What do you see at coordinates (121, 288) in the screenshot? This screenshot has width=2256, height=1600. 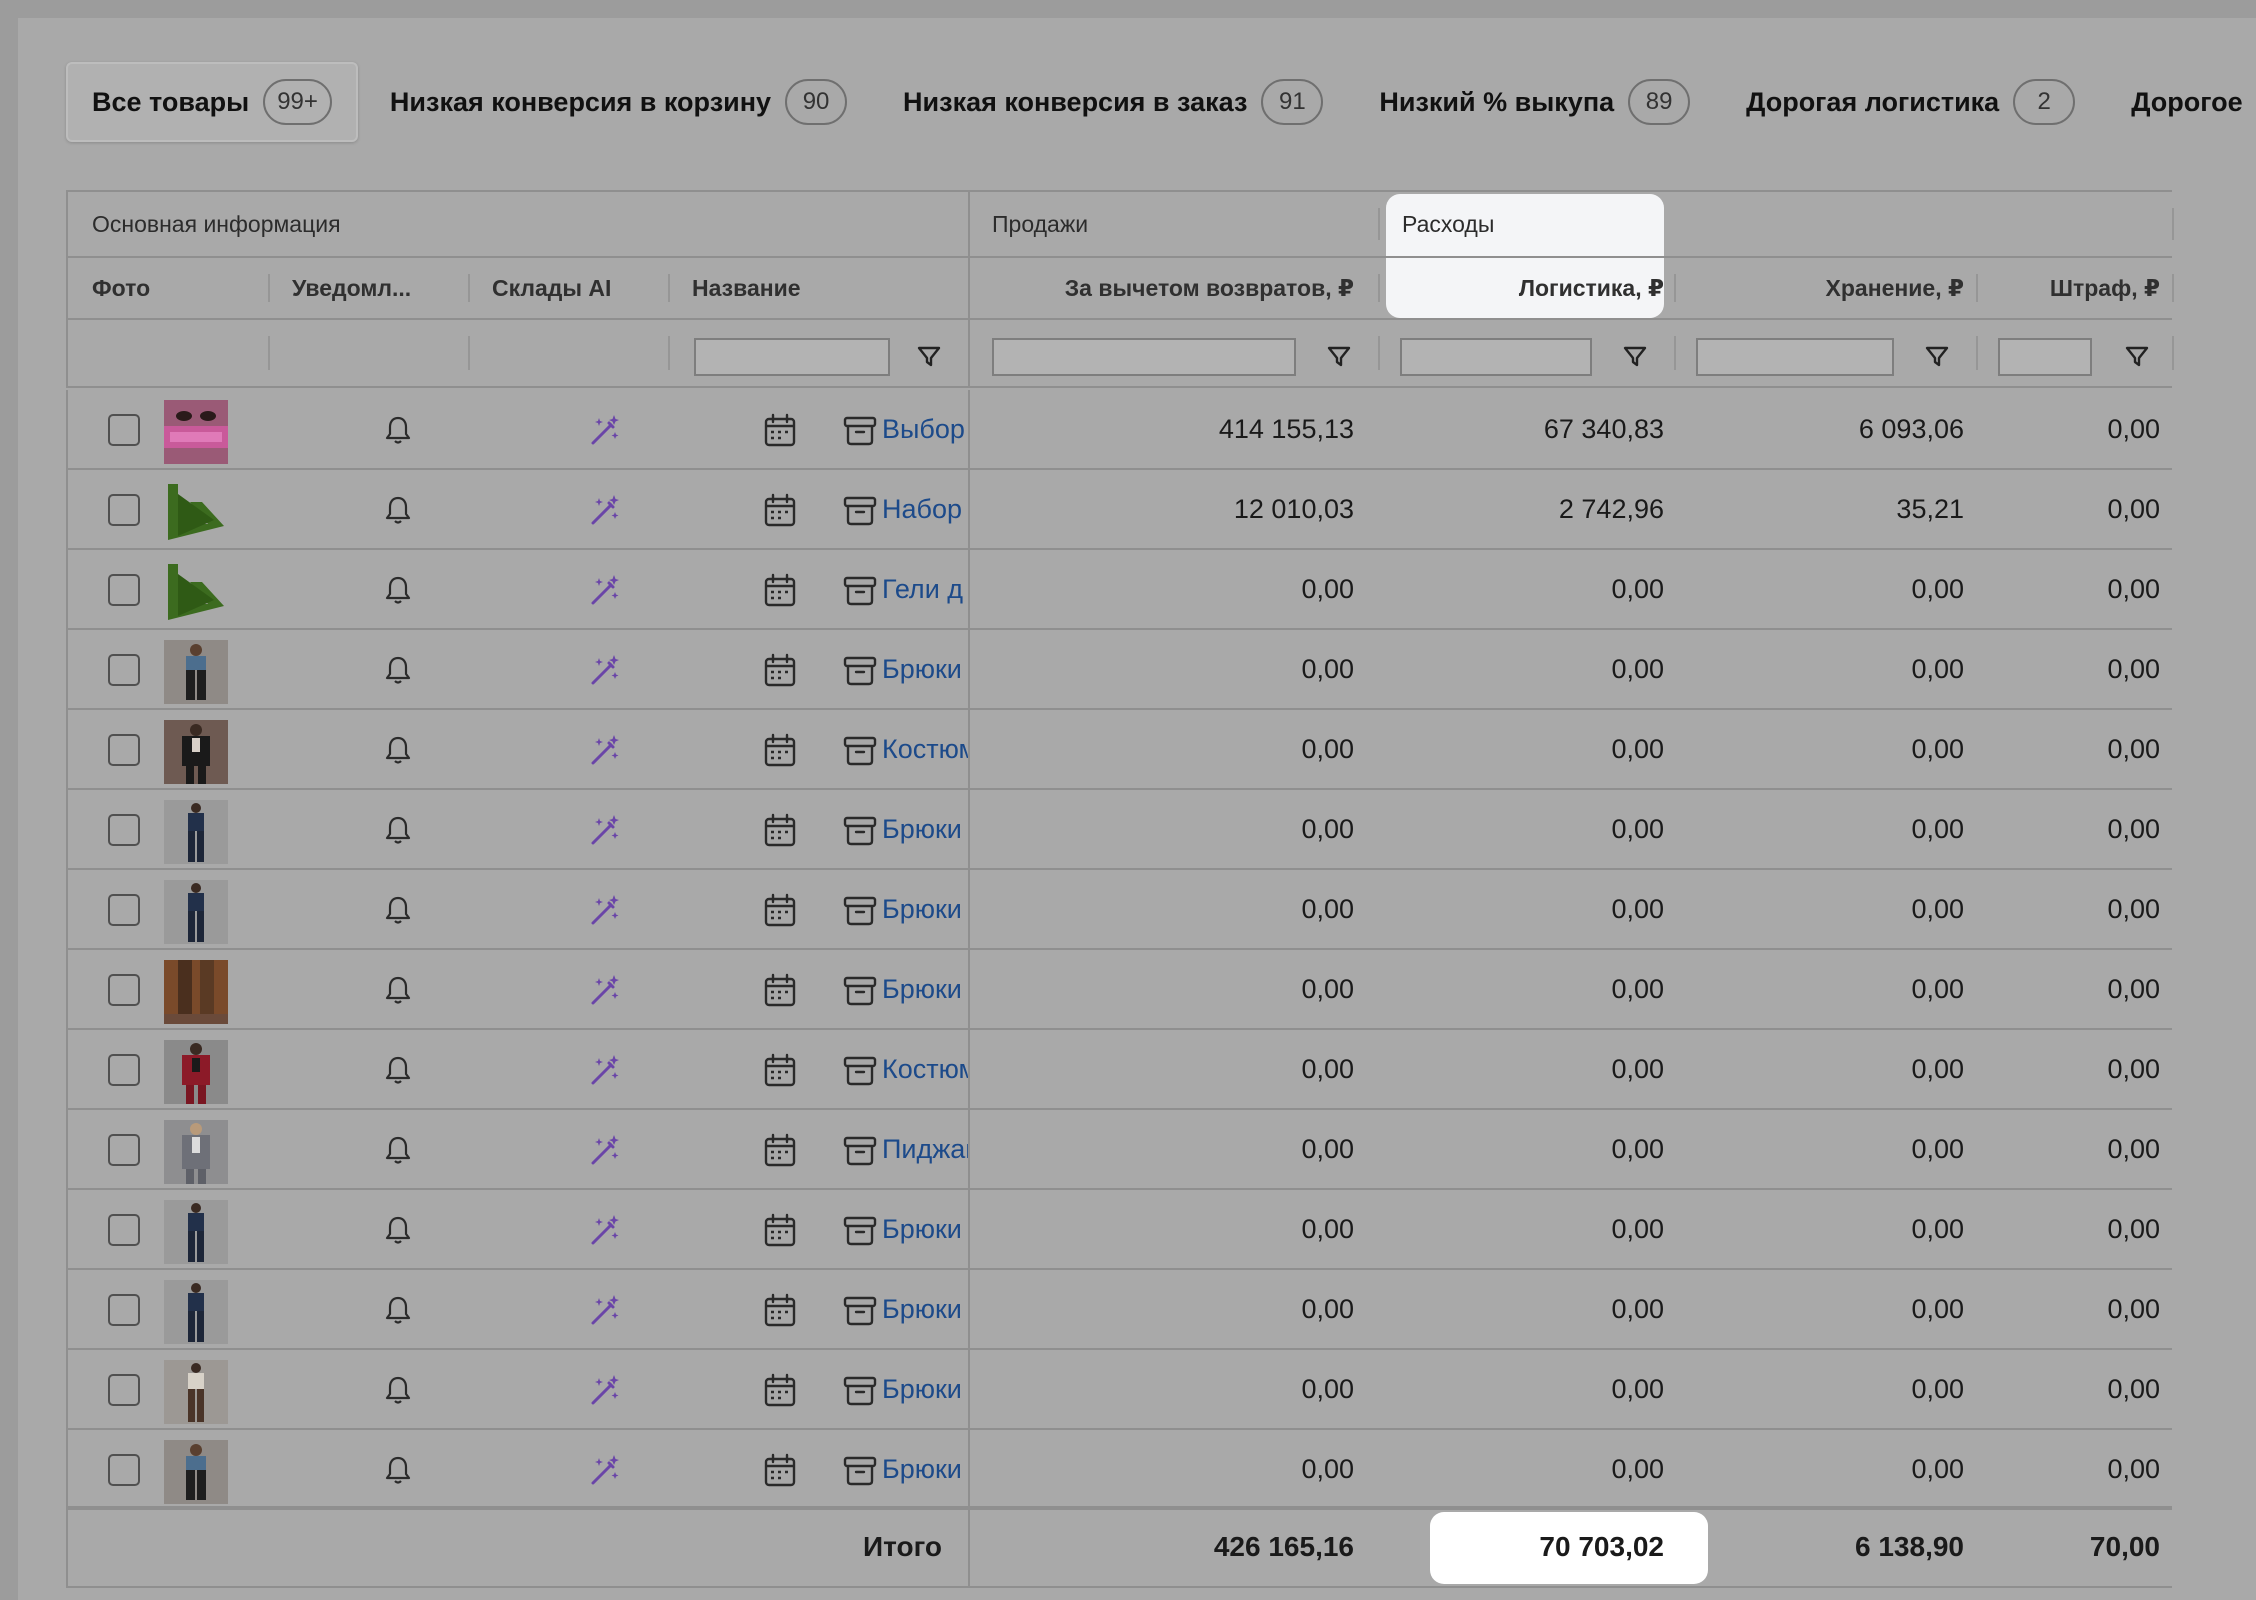 I see `col-photo: Фото` at bounding box center [121, 288].